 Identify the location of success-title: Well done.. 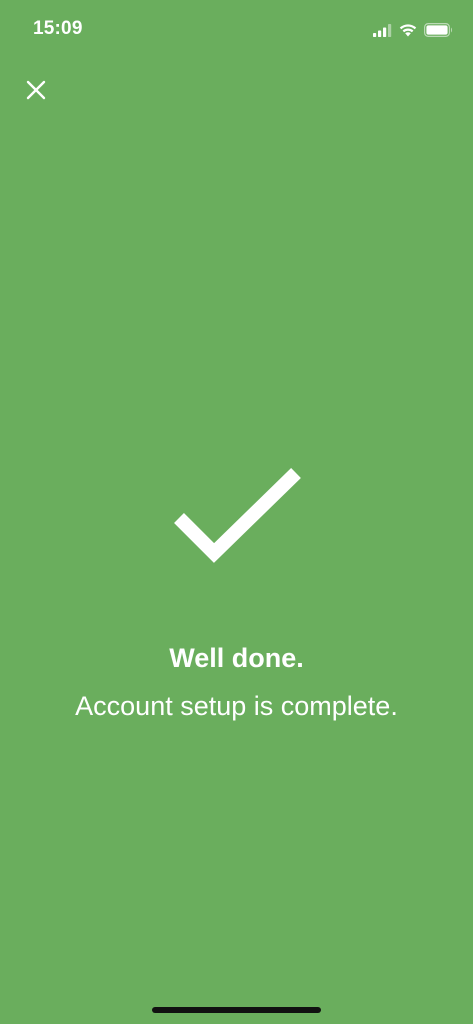
(236, 658).